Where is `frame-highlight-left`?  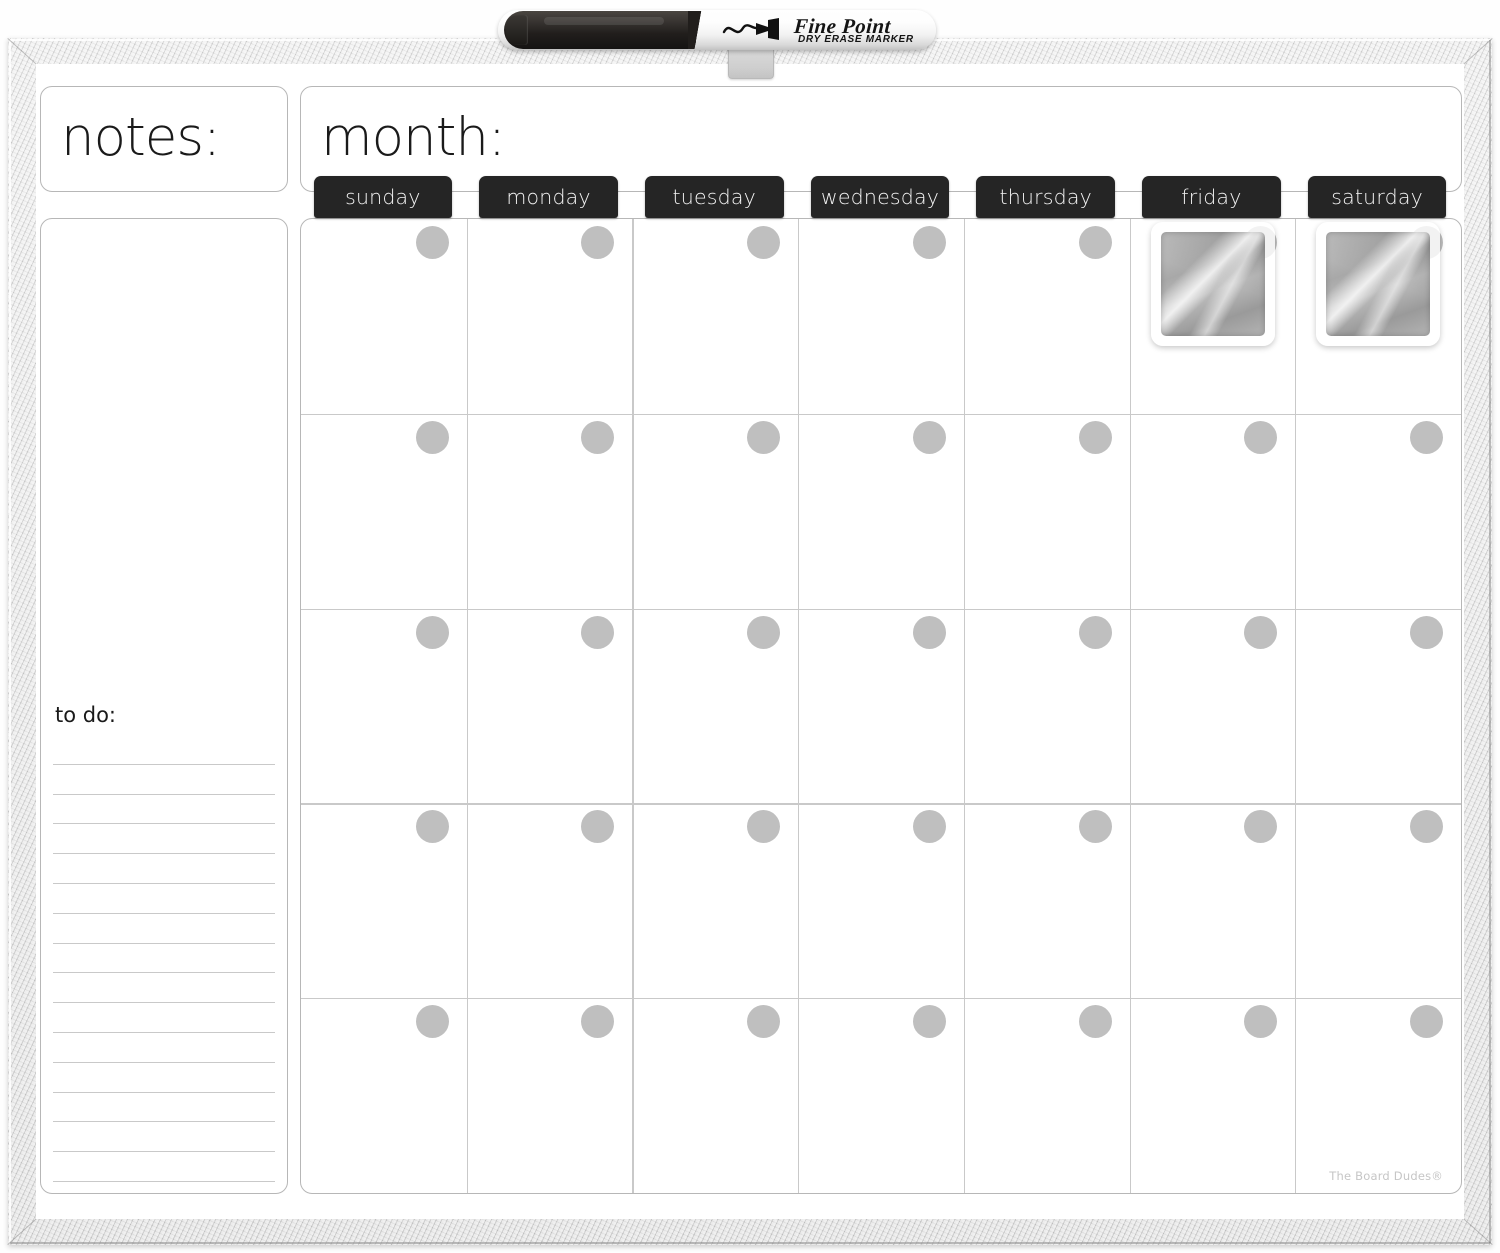 frame-highlight-left is located at coordinates (10, 641).